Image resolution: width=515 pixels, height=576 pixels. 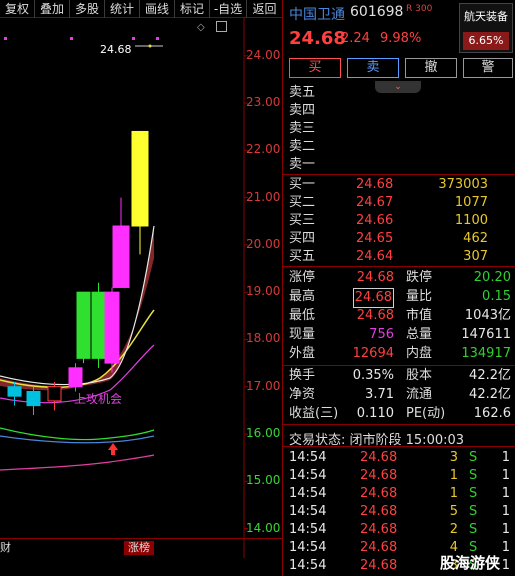 I want to click on toolbar-button-mark: 标记, so click(x=192, y=9).